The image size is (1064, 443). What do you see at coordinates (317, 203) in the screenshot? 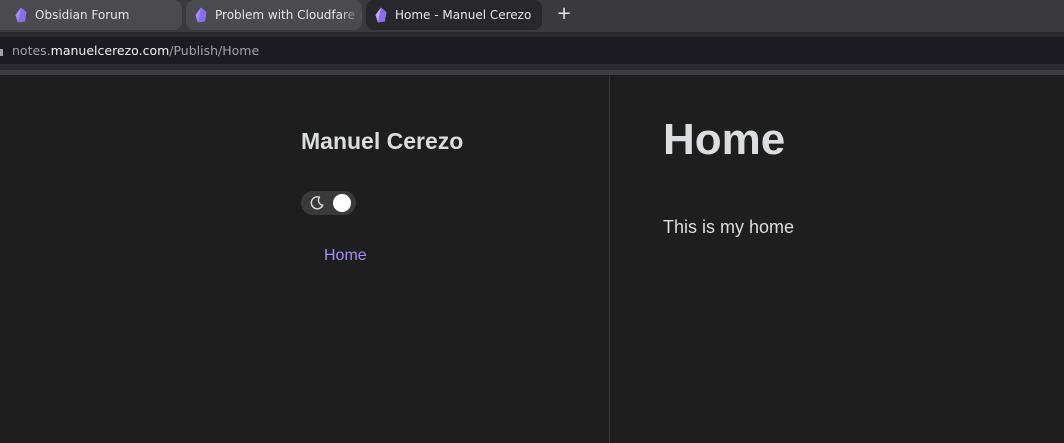
I see `moon-icon` at bounding box center [317, 203].